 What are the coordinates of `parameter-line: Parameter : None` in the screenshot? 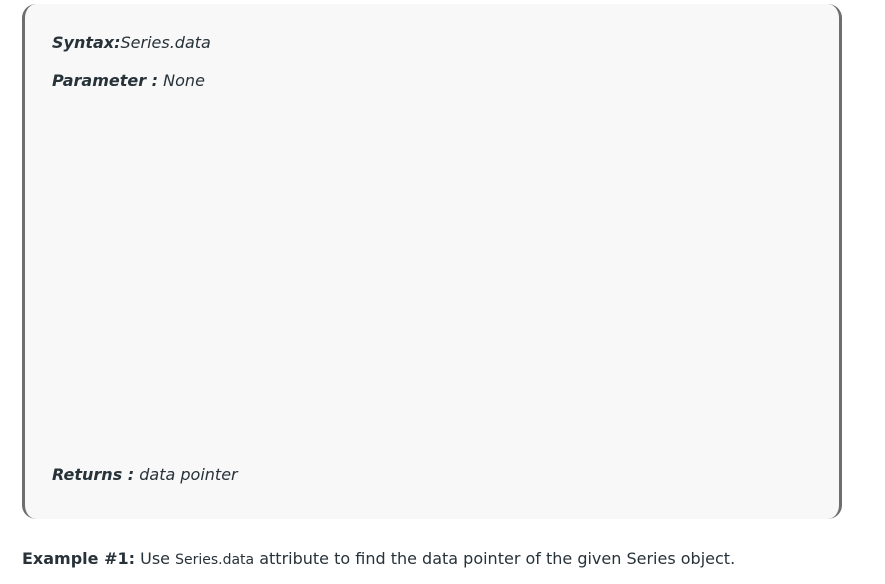 It's located at (128, 80).